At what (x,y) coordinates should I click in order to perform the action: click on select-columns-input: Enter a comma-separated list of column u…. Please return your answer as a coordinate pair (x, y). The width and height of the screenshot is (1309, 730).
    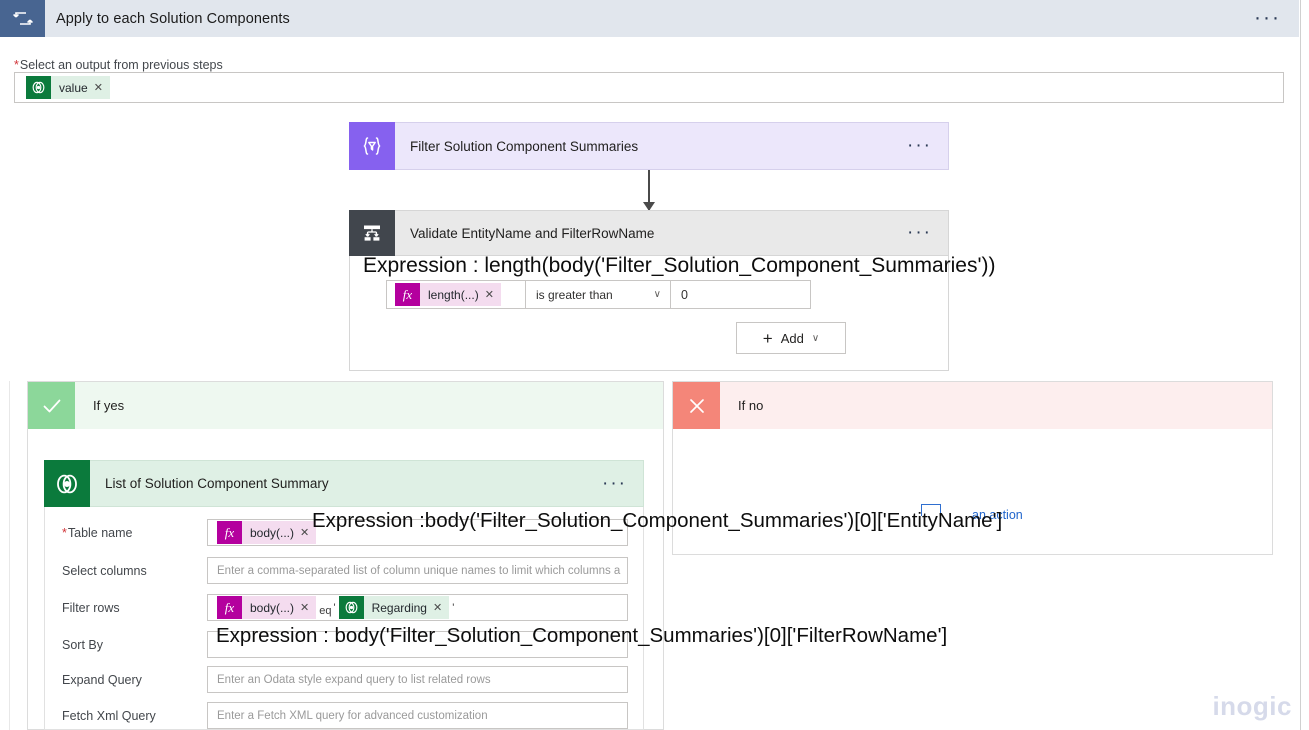
    Looking at the image, I should click on (417, 570).